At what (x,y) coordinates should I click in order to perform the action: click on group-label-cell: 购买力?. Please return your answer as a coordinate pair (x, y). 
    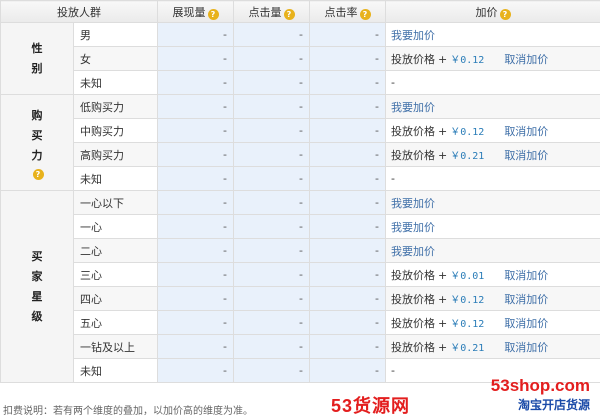
    Looking at the image, I should click on (37, 142).